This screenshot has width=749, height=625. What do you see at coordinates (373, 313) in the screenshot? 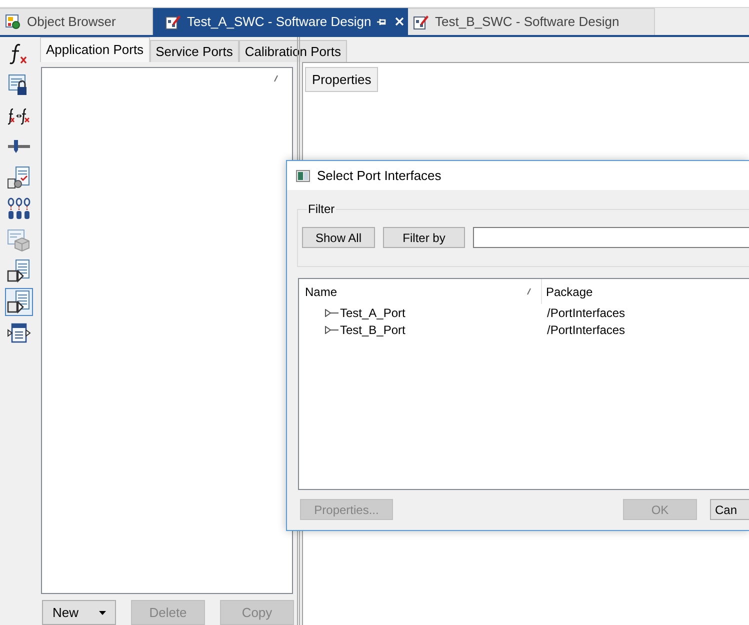
I see `interface-name: Test_A_Port` at bounding box center [373, 313].